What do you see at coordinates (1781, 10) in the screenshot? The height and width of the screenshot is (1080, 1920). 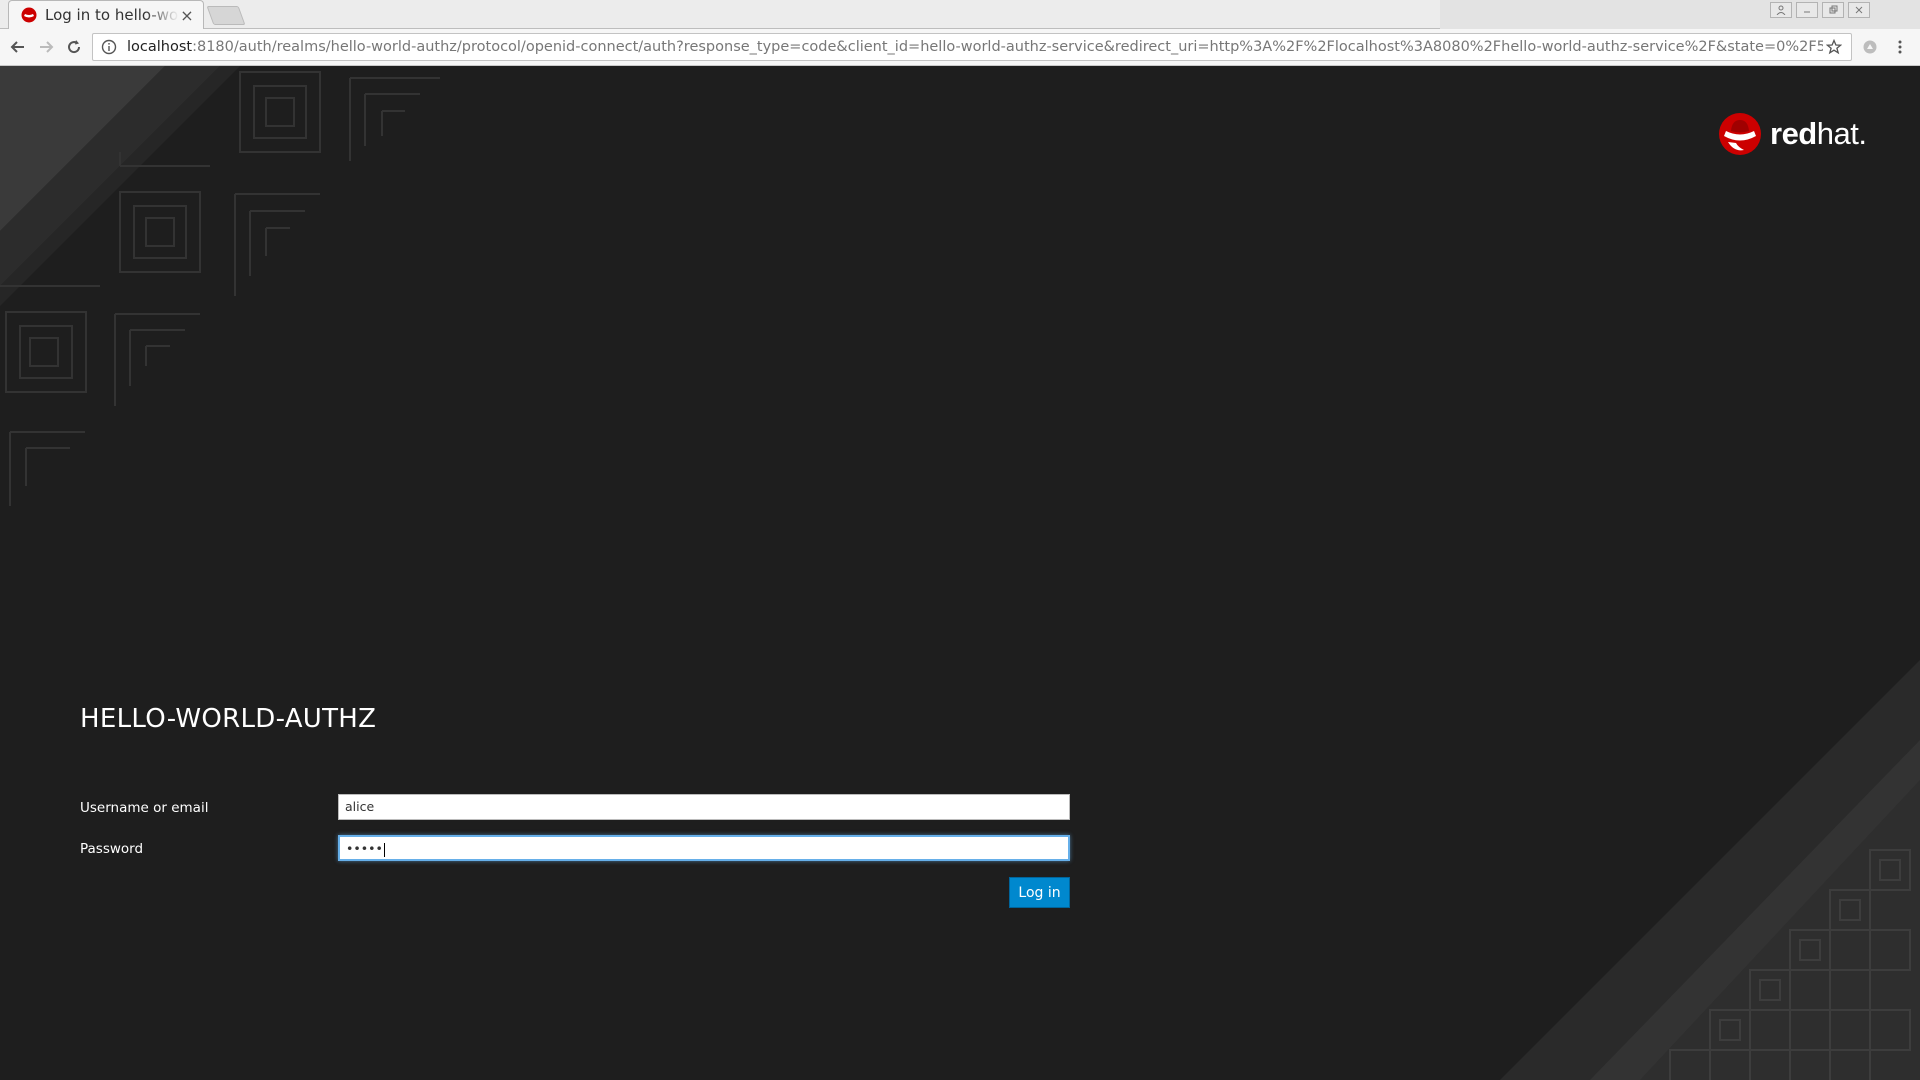 I see `profile-icon` at bounding box center [1781, 10].